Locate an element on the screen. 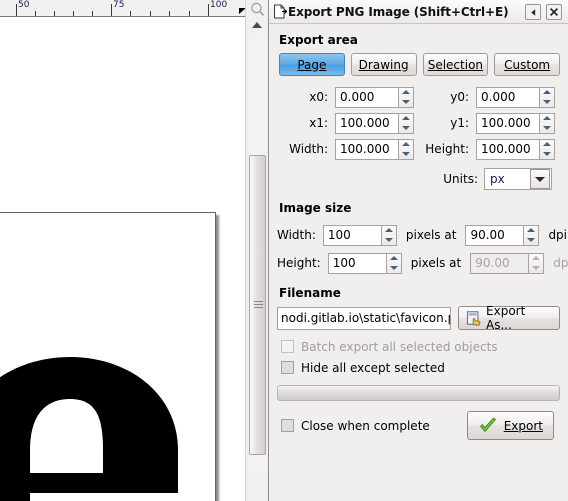 The width and height of the screenshot is (568, 501). image-width-dpi-spin-buttons is located at coordinates (531, 235).